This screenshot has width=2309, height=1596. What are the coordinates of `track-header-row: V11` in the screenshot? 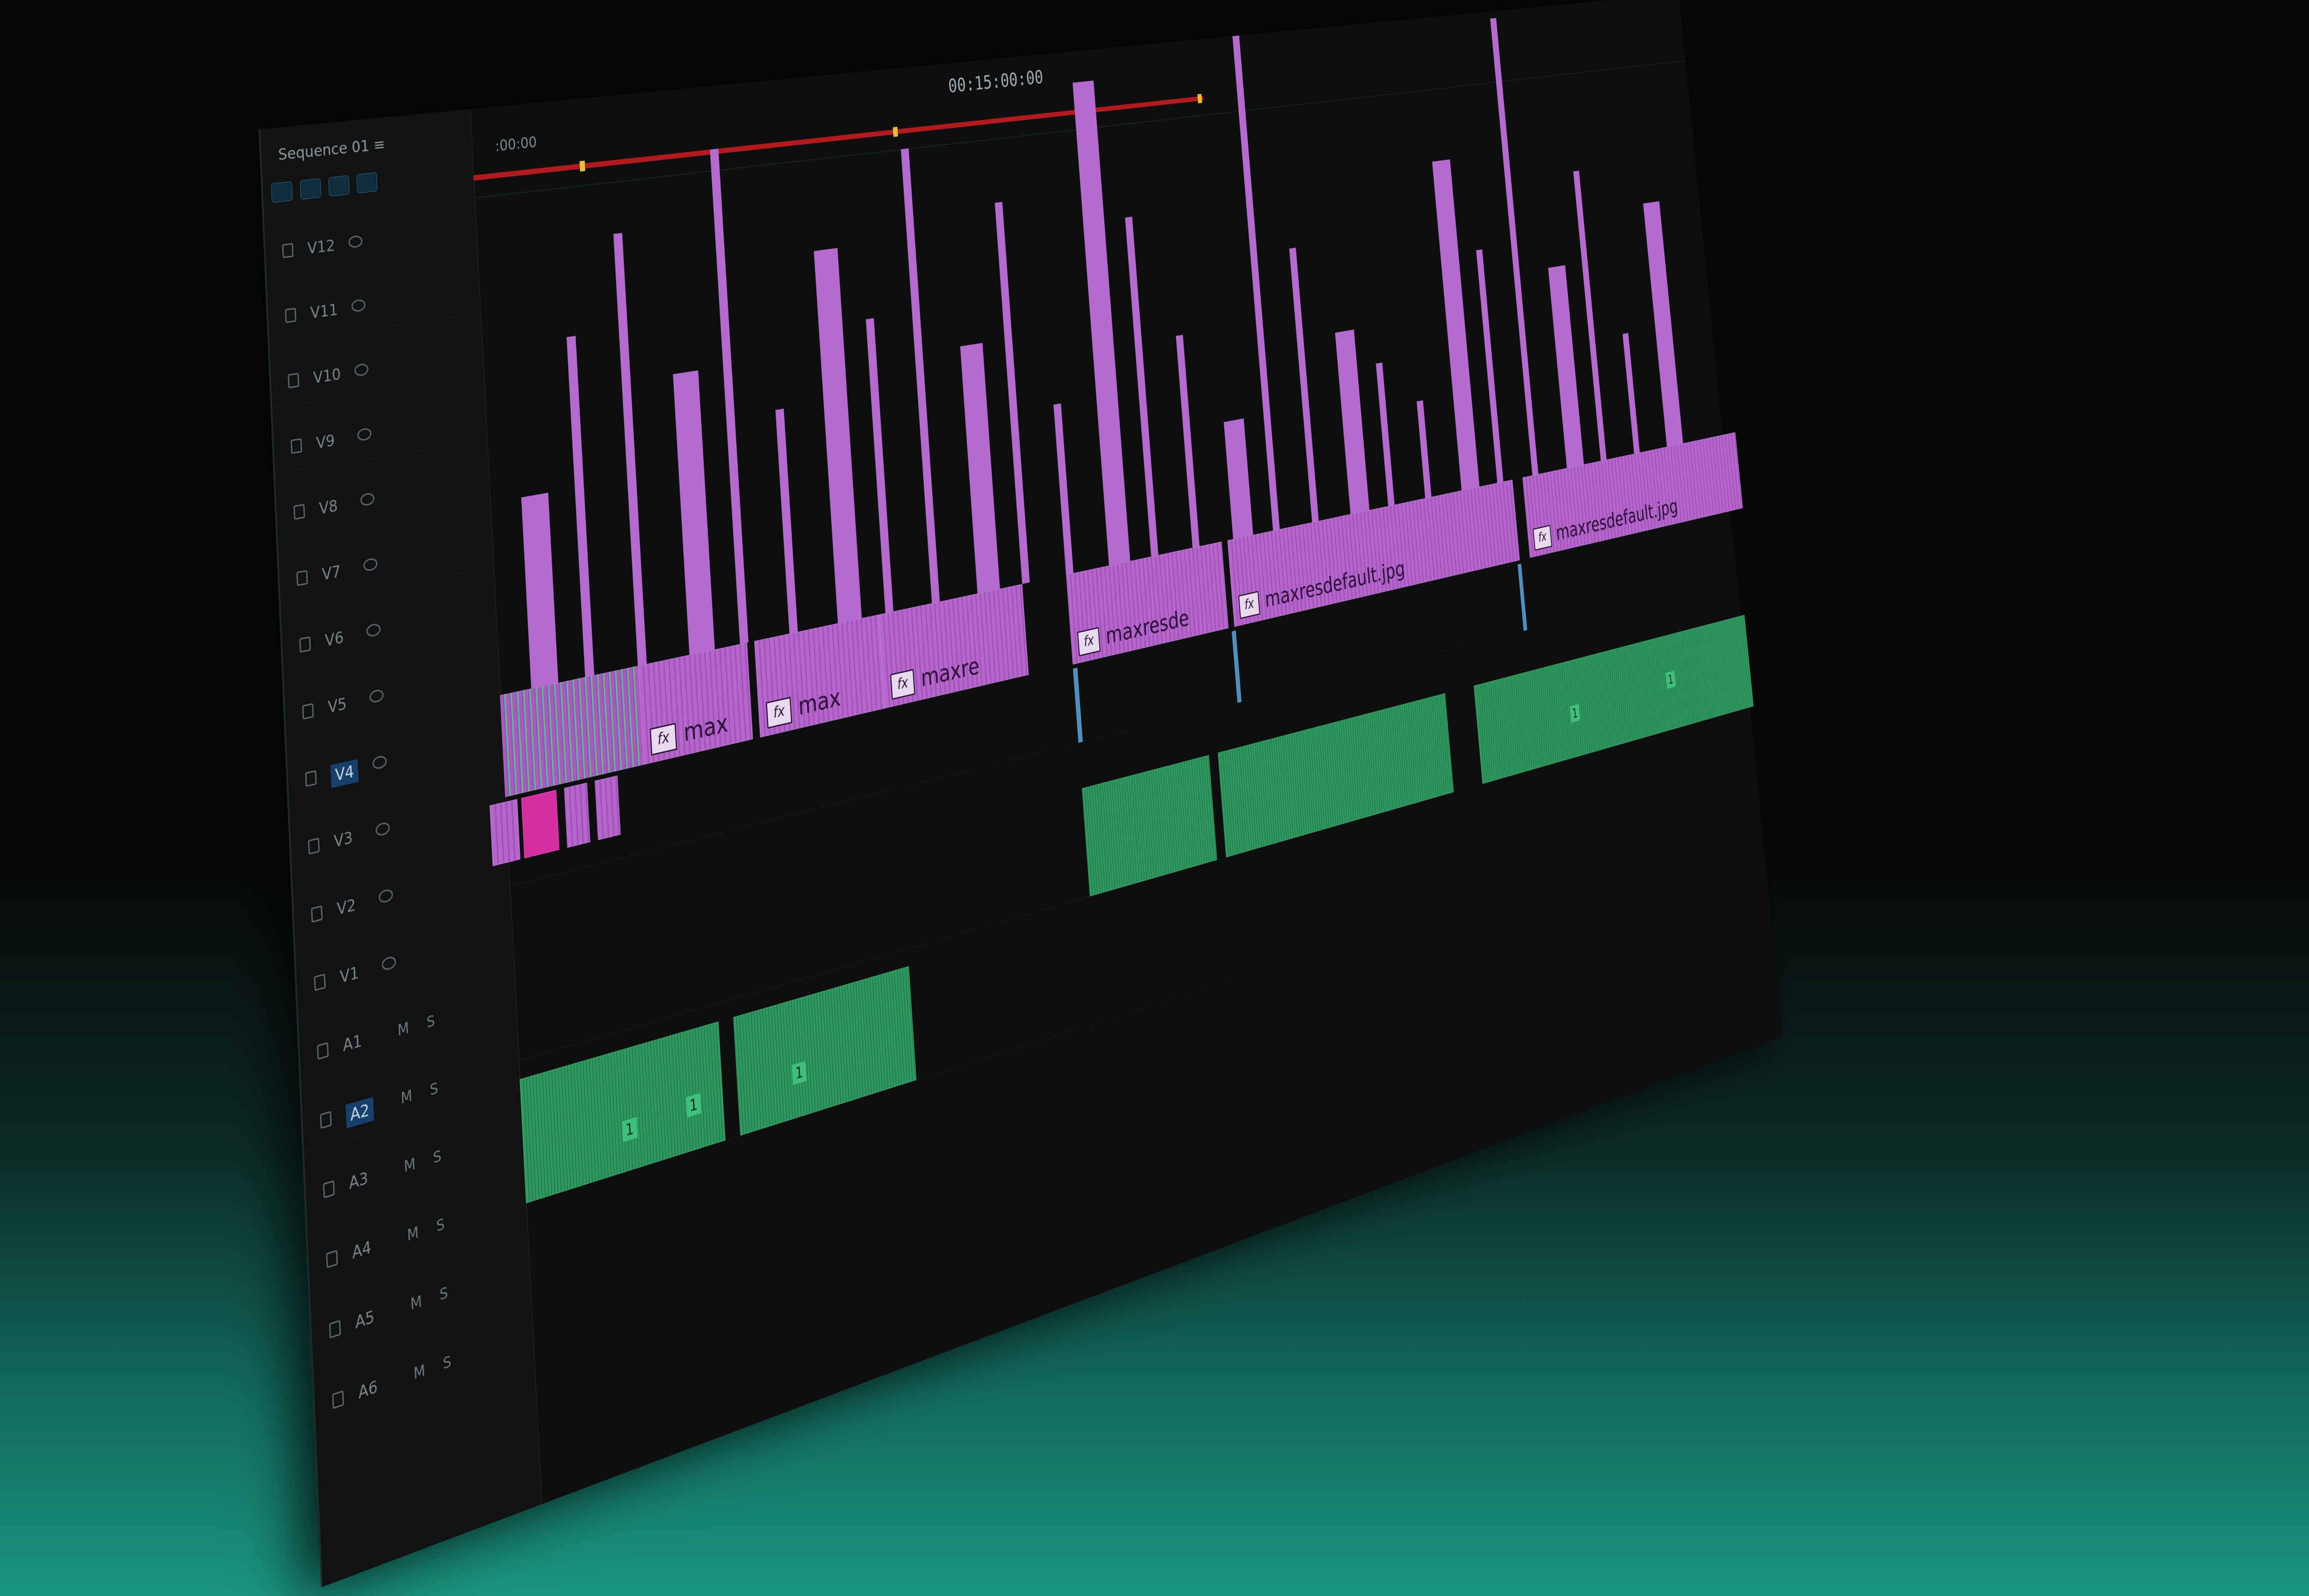 It's located at (374, 305).